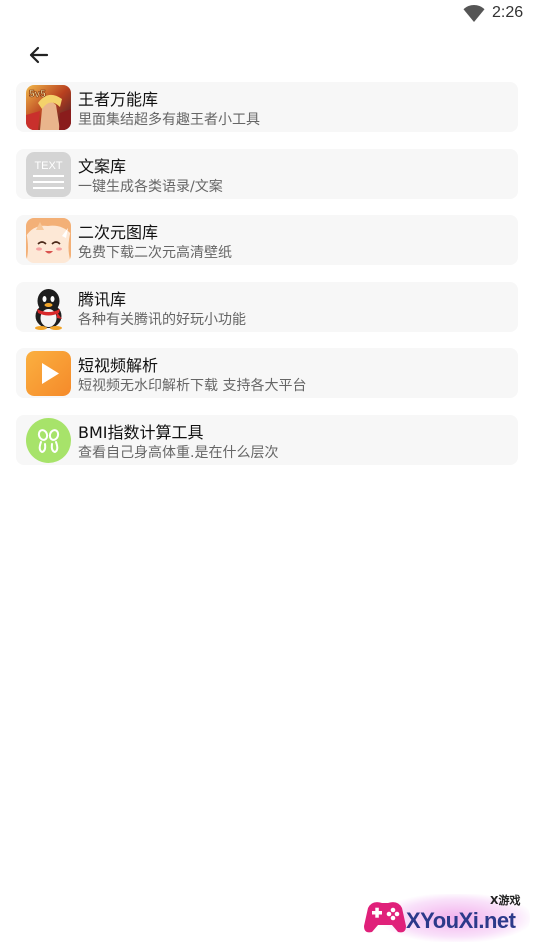  What do you see at coordinates (48, 307) in the screenshot?
I see `penguin-icon` at bounding box center [48, 307].